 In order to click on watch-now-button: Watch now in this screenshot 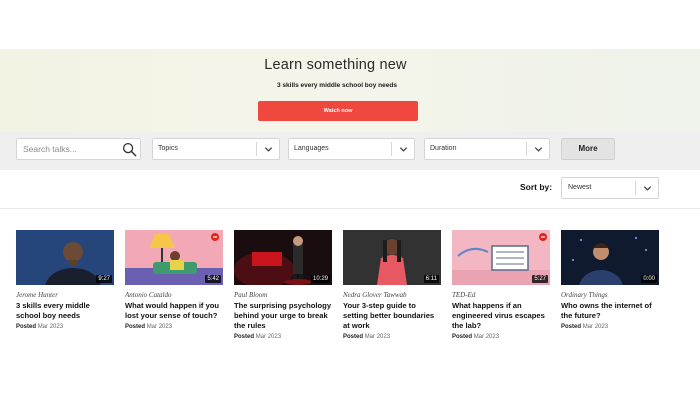, I will do `click(338, 111)`.